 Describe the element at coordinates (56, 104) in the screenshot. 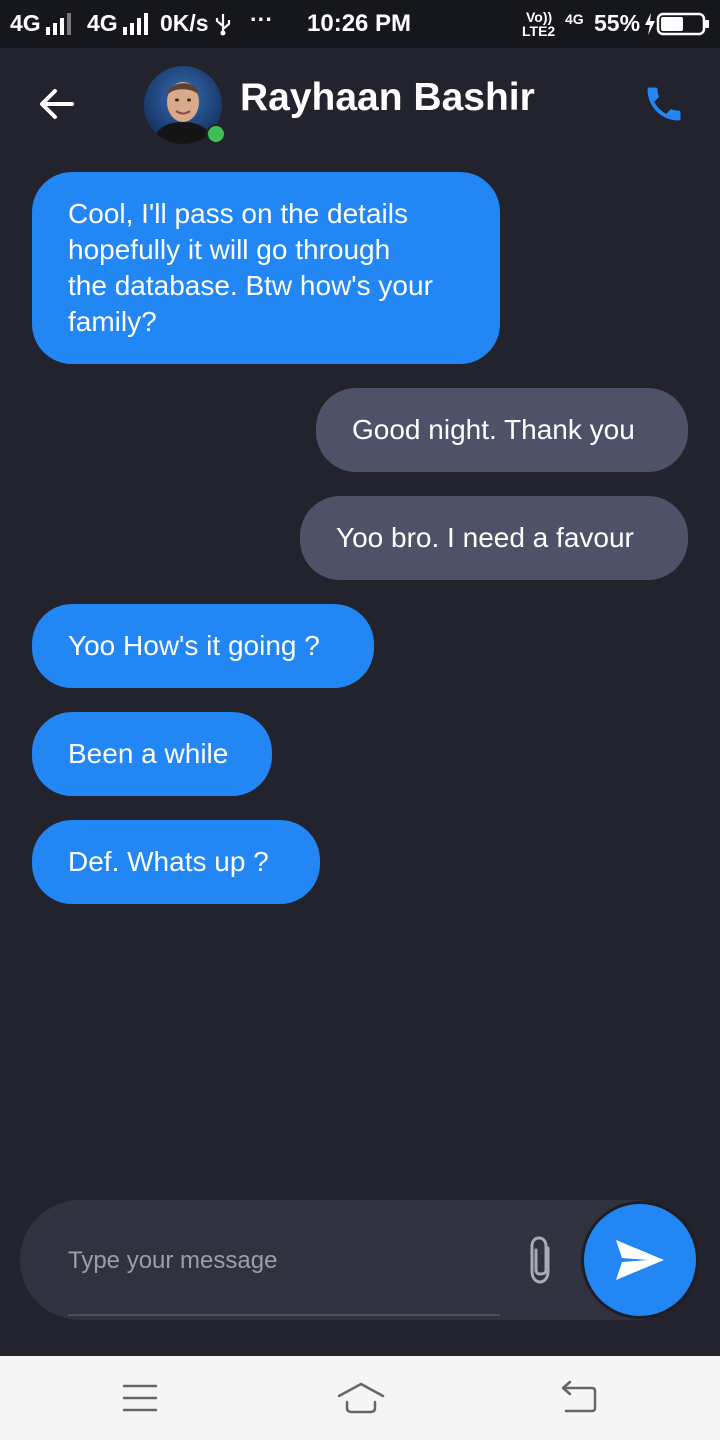

I see `back-arrow-icon` at that location.